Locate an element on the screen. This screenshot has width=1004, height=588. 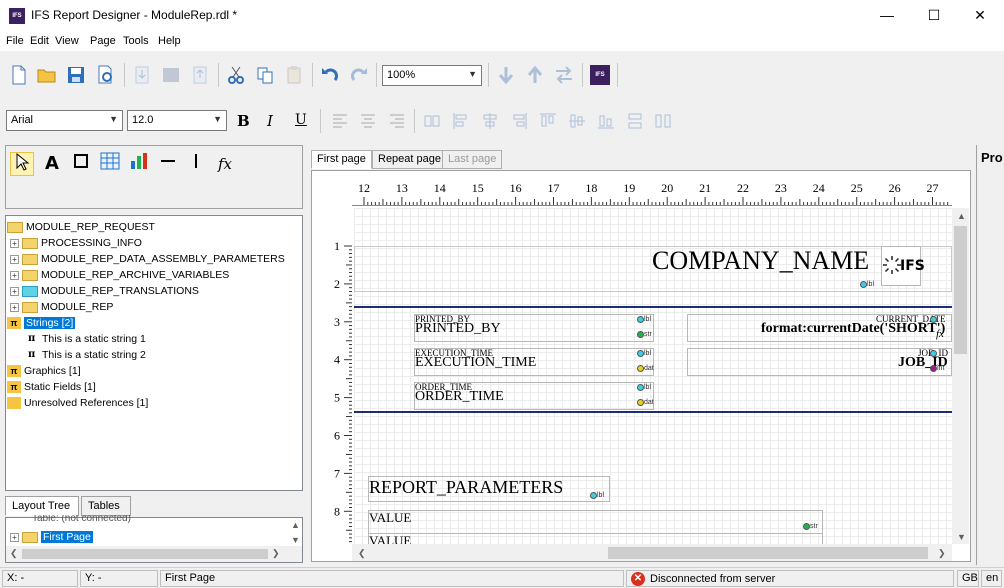
tree-item: + MODULE_REP is located at coordinates (61, 307).